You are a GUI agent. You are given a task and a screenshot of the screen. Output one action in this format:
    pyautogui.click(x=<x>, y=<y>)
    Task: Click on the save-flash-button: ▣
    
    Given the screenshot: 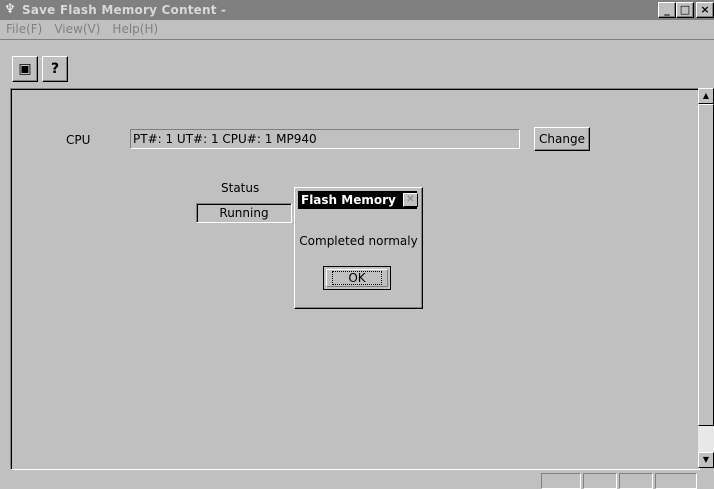 What is the action you would take?
    pyautogui.click(x=25, y=69)
    